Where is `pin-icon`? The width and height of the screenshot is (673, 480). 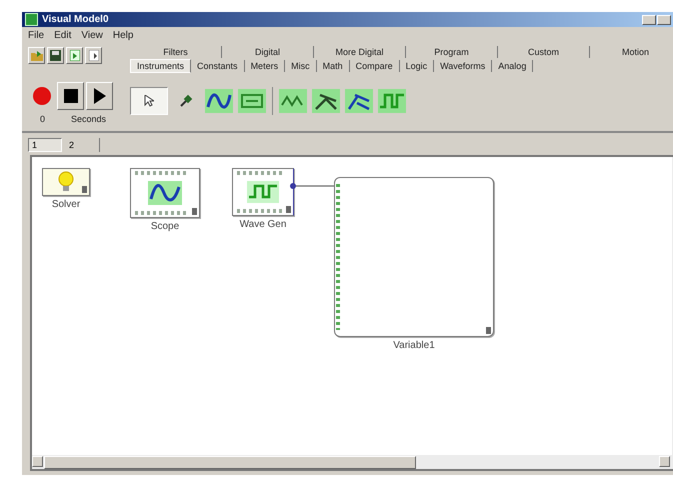
pin-icon is located at coordinates (186, 101).